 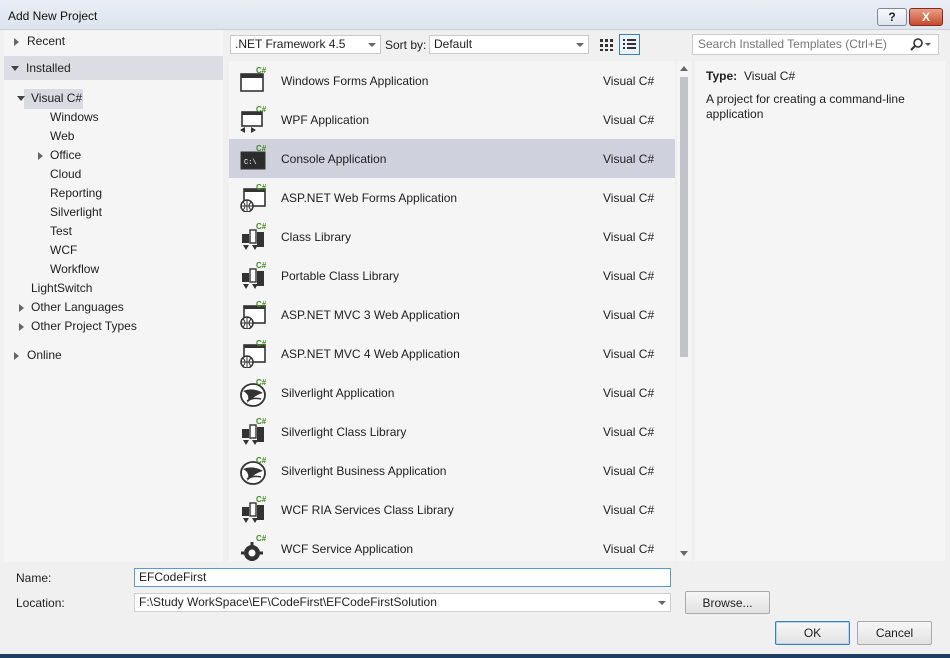 What do you see at coordinates (34, 578) in the screenshot?
I see `name-label: Name:` at bounding box center [34, 578].